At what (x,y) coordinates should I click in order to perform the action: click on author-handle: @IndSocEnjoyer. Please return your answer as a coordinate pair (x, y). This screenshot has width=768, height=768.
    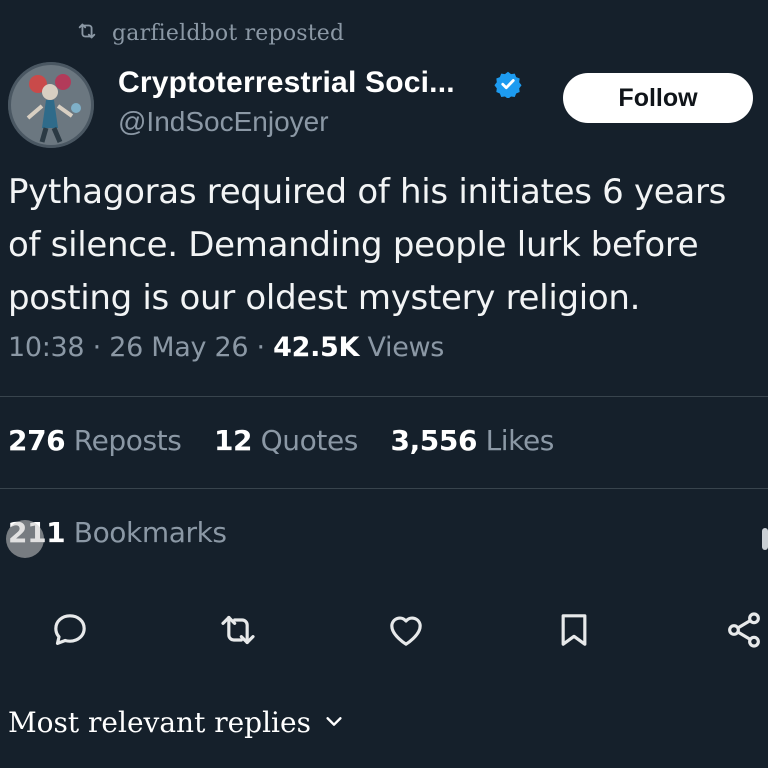
    Looking at the image, I should click on (223, 122).